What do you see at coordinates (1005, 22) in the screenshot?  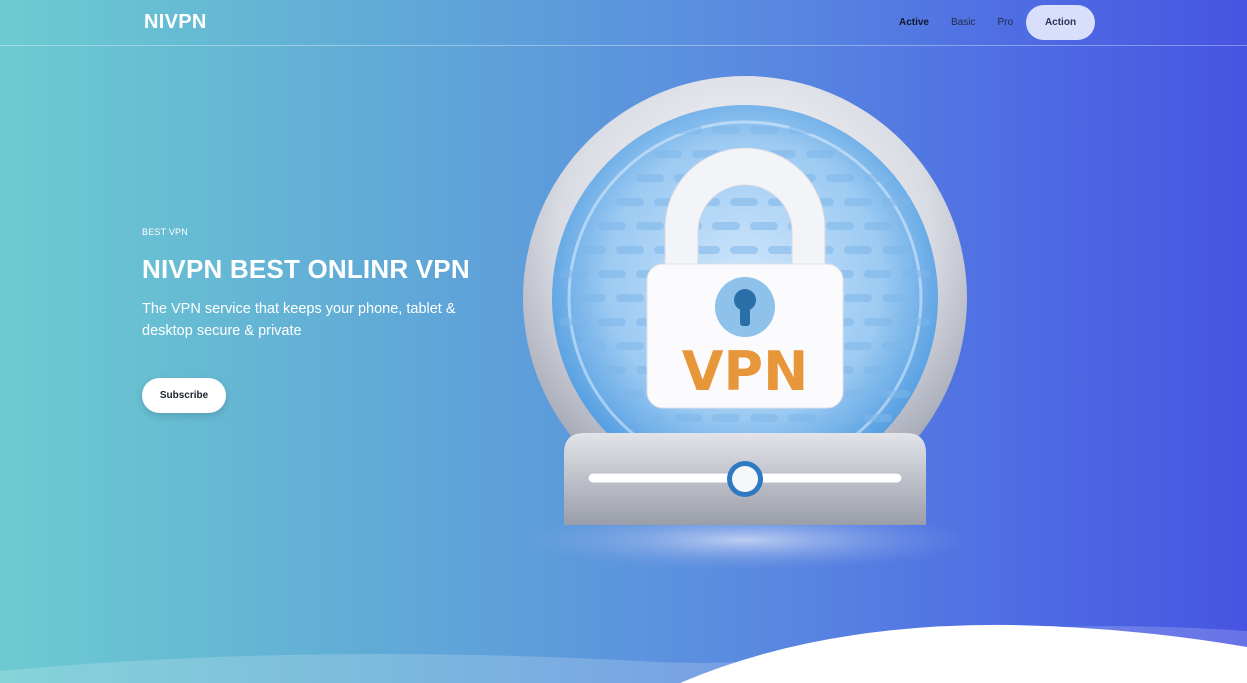 I see `nav-link-pro: Pro` at bounding box center [1005, 22].